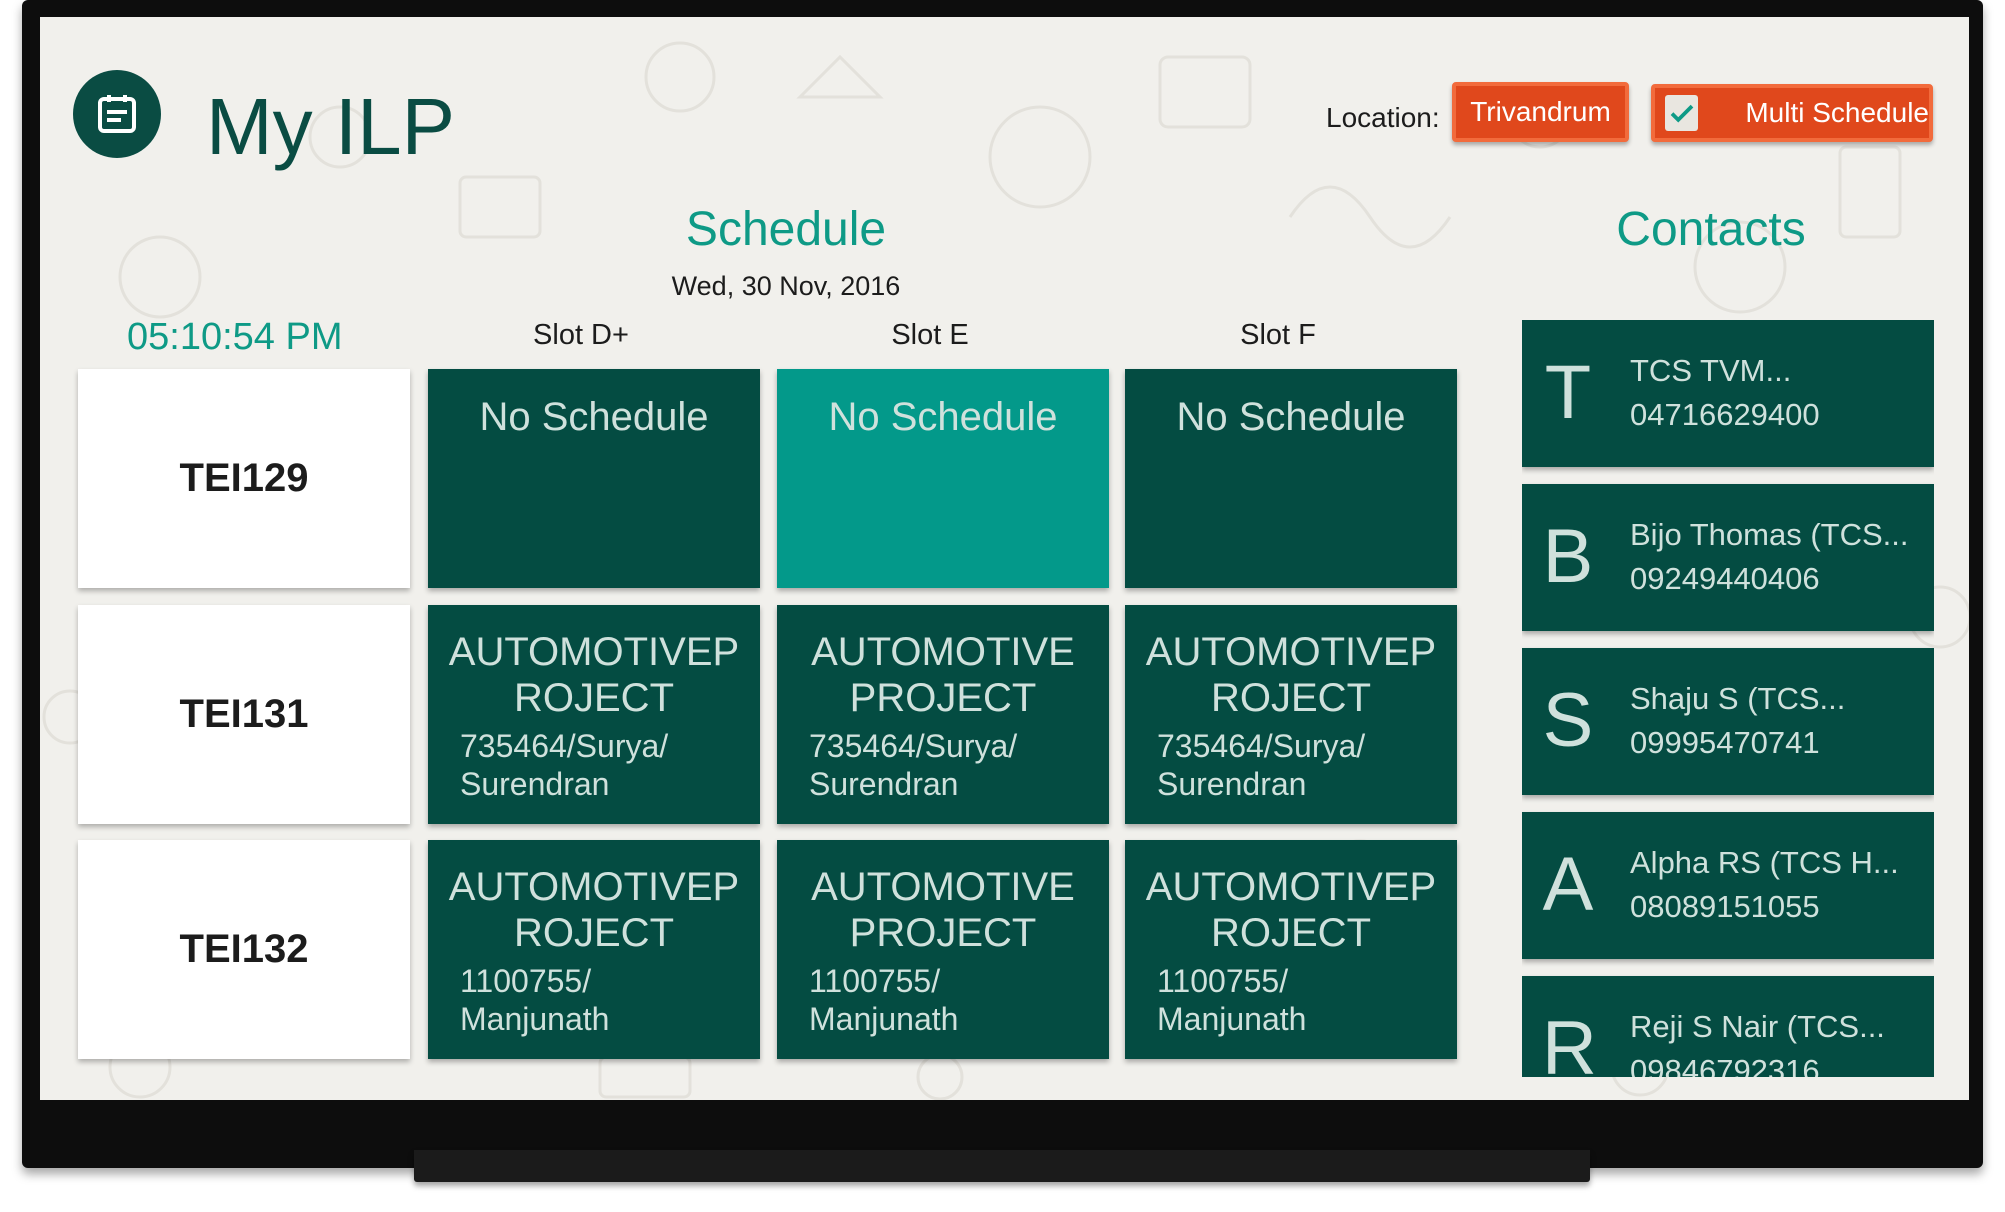  What do you see at coordinates (1568, 884) in the screenshot?
I see `contact-initial: A` at bounding box center [1568, 884].